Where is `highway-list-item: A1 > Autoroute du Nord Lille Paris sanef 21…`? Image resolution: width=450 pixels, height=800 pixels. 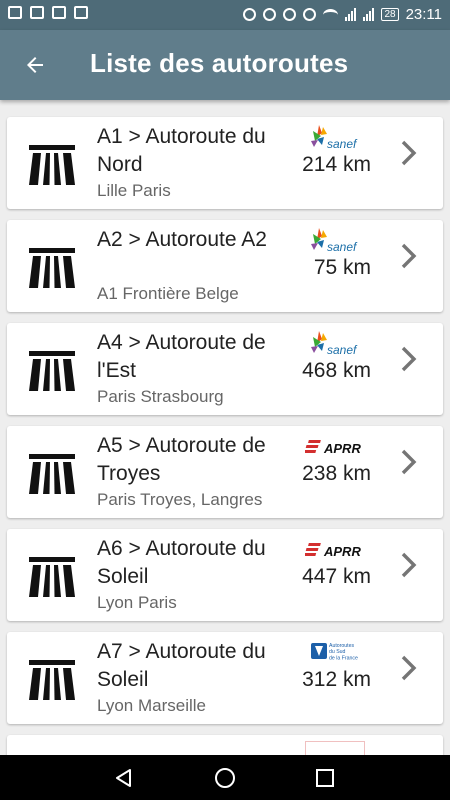
highway-list-item: A1 > Autoroute du Nord Lille Paris sanef 21… is located at coordinates (225, 163).